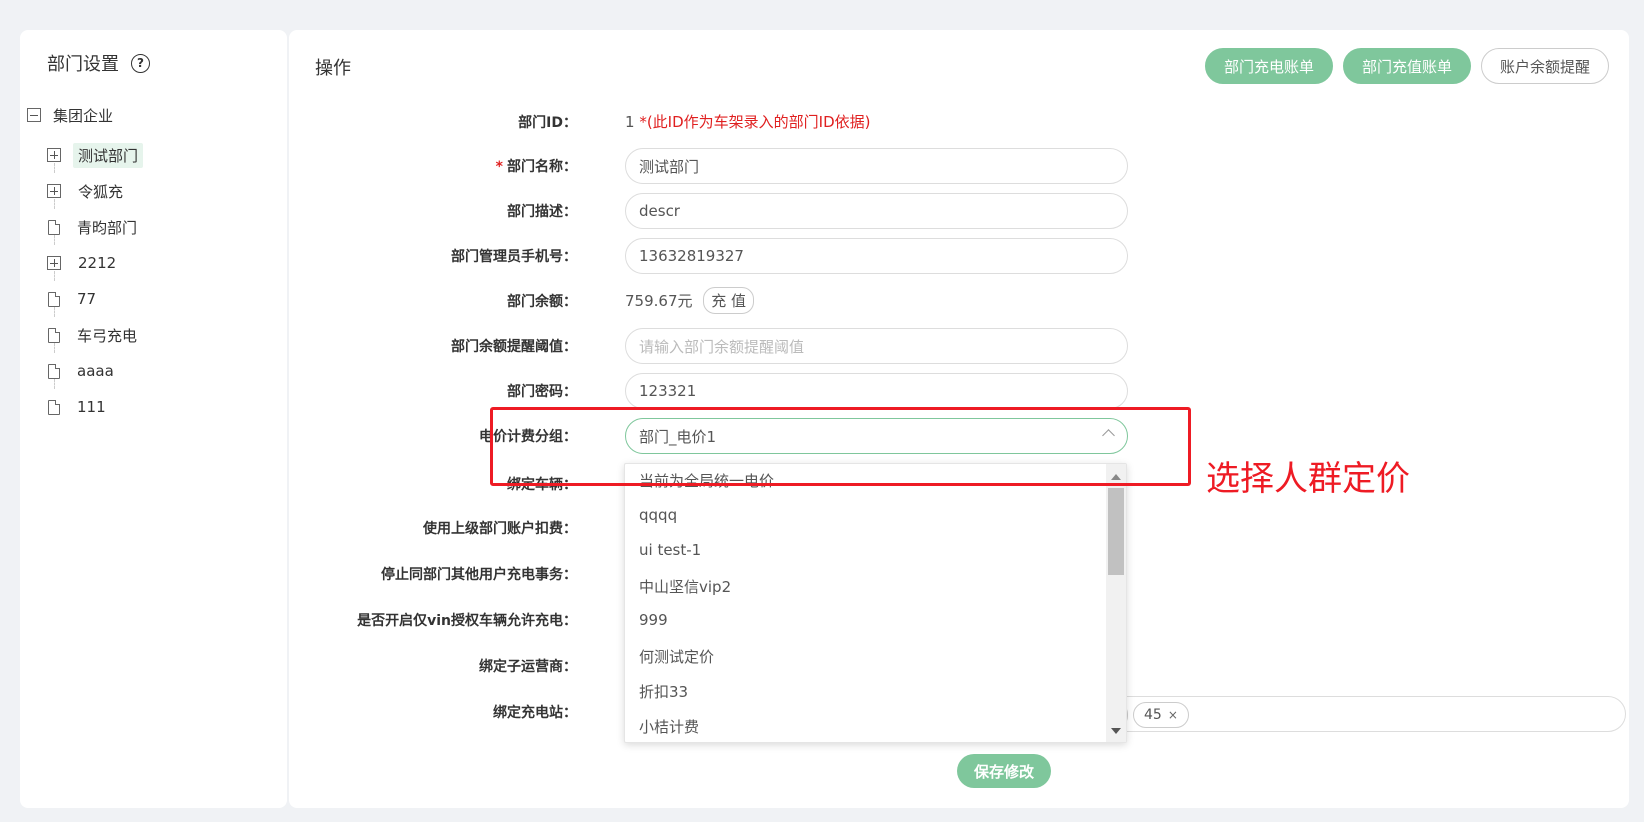 The width and height of the screenshot is (1644, 822). I want to click on recharge-bill-button: 部门充值账单, so click(1406, 66).